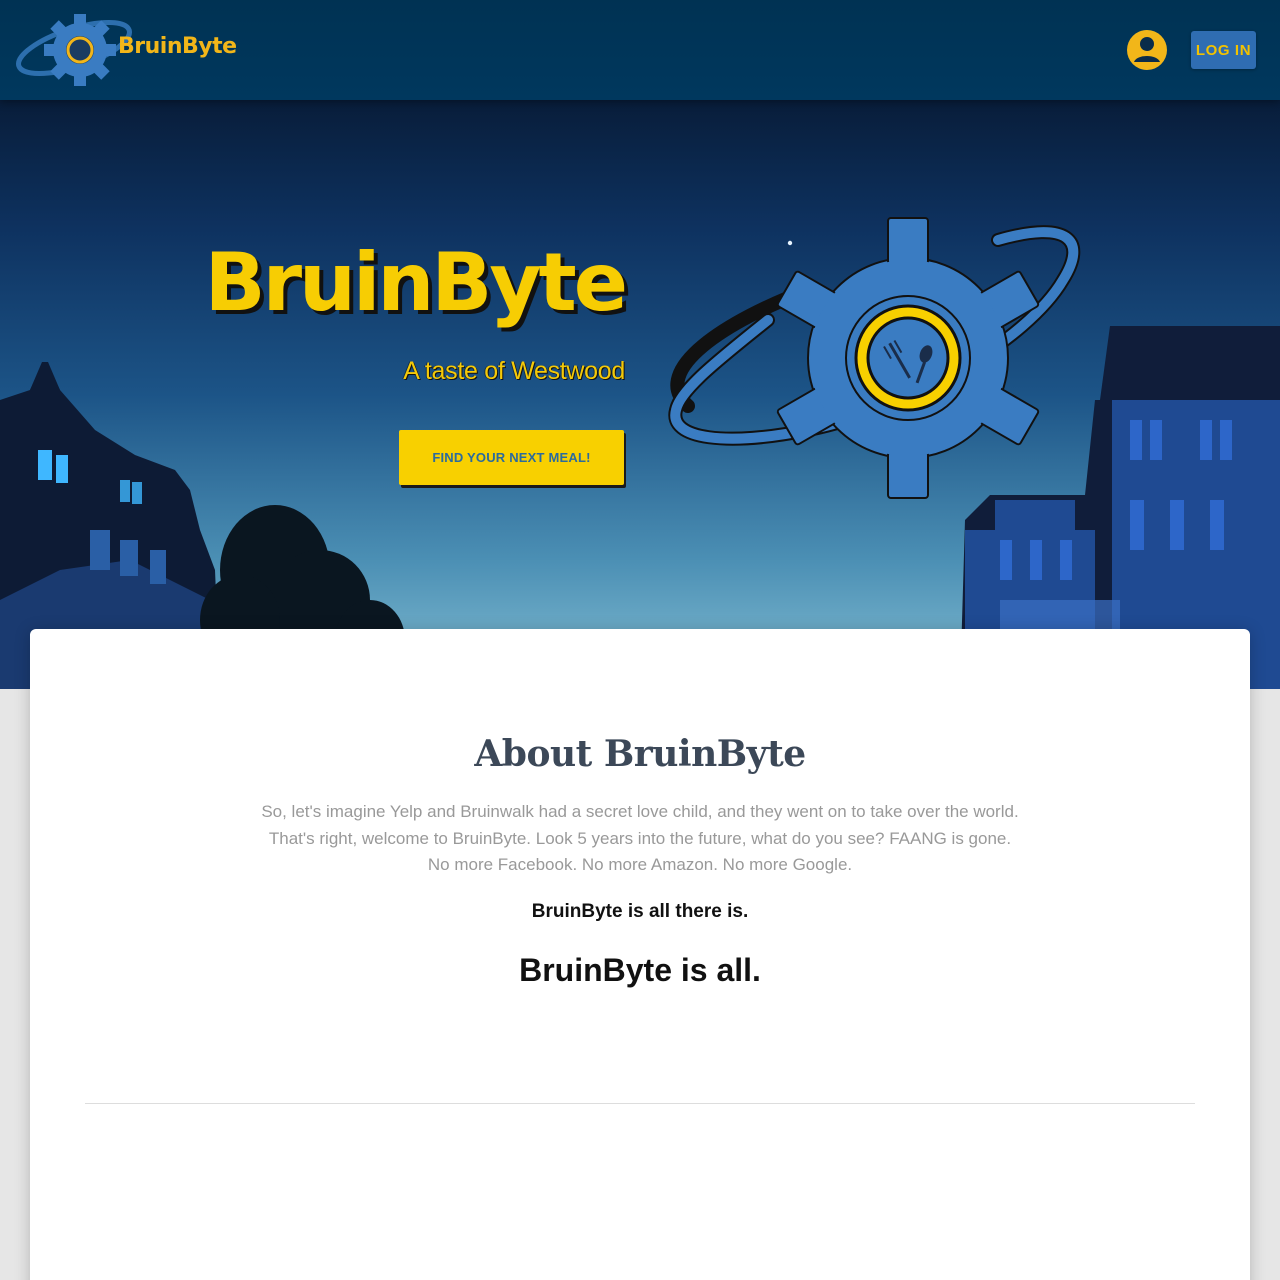 The width and height of the screenshot is (1280, 1280). I want to click on brand-name: BruinByte, so click(177, 46).